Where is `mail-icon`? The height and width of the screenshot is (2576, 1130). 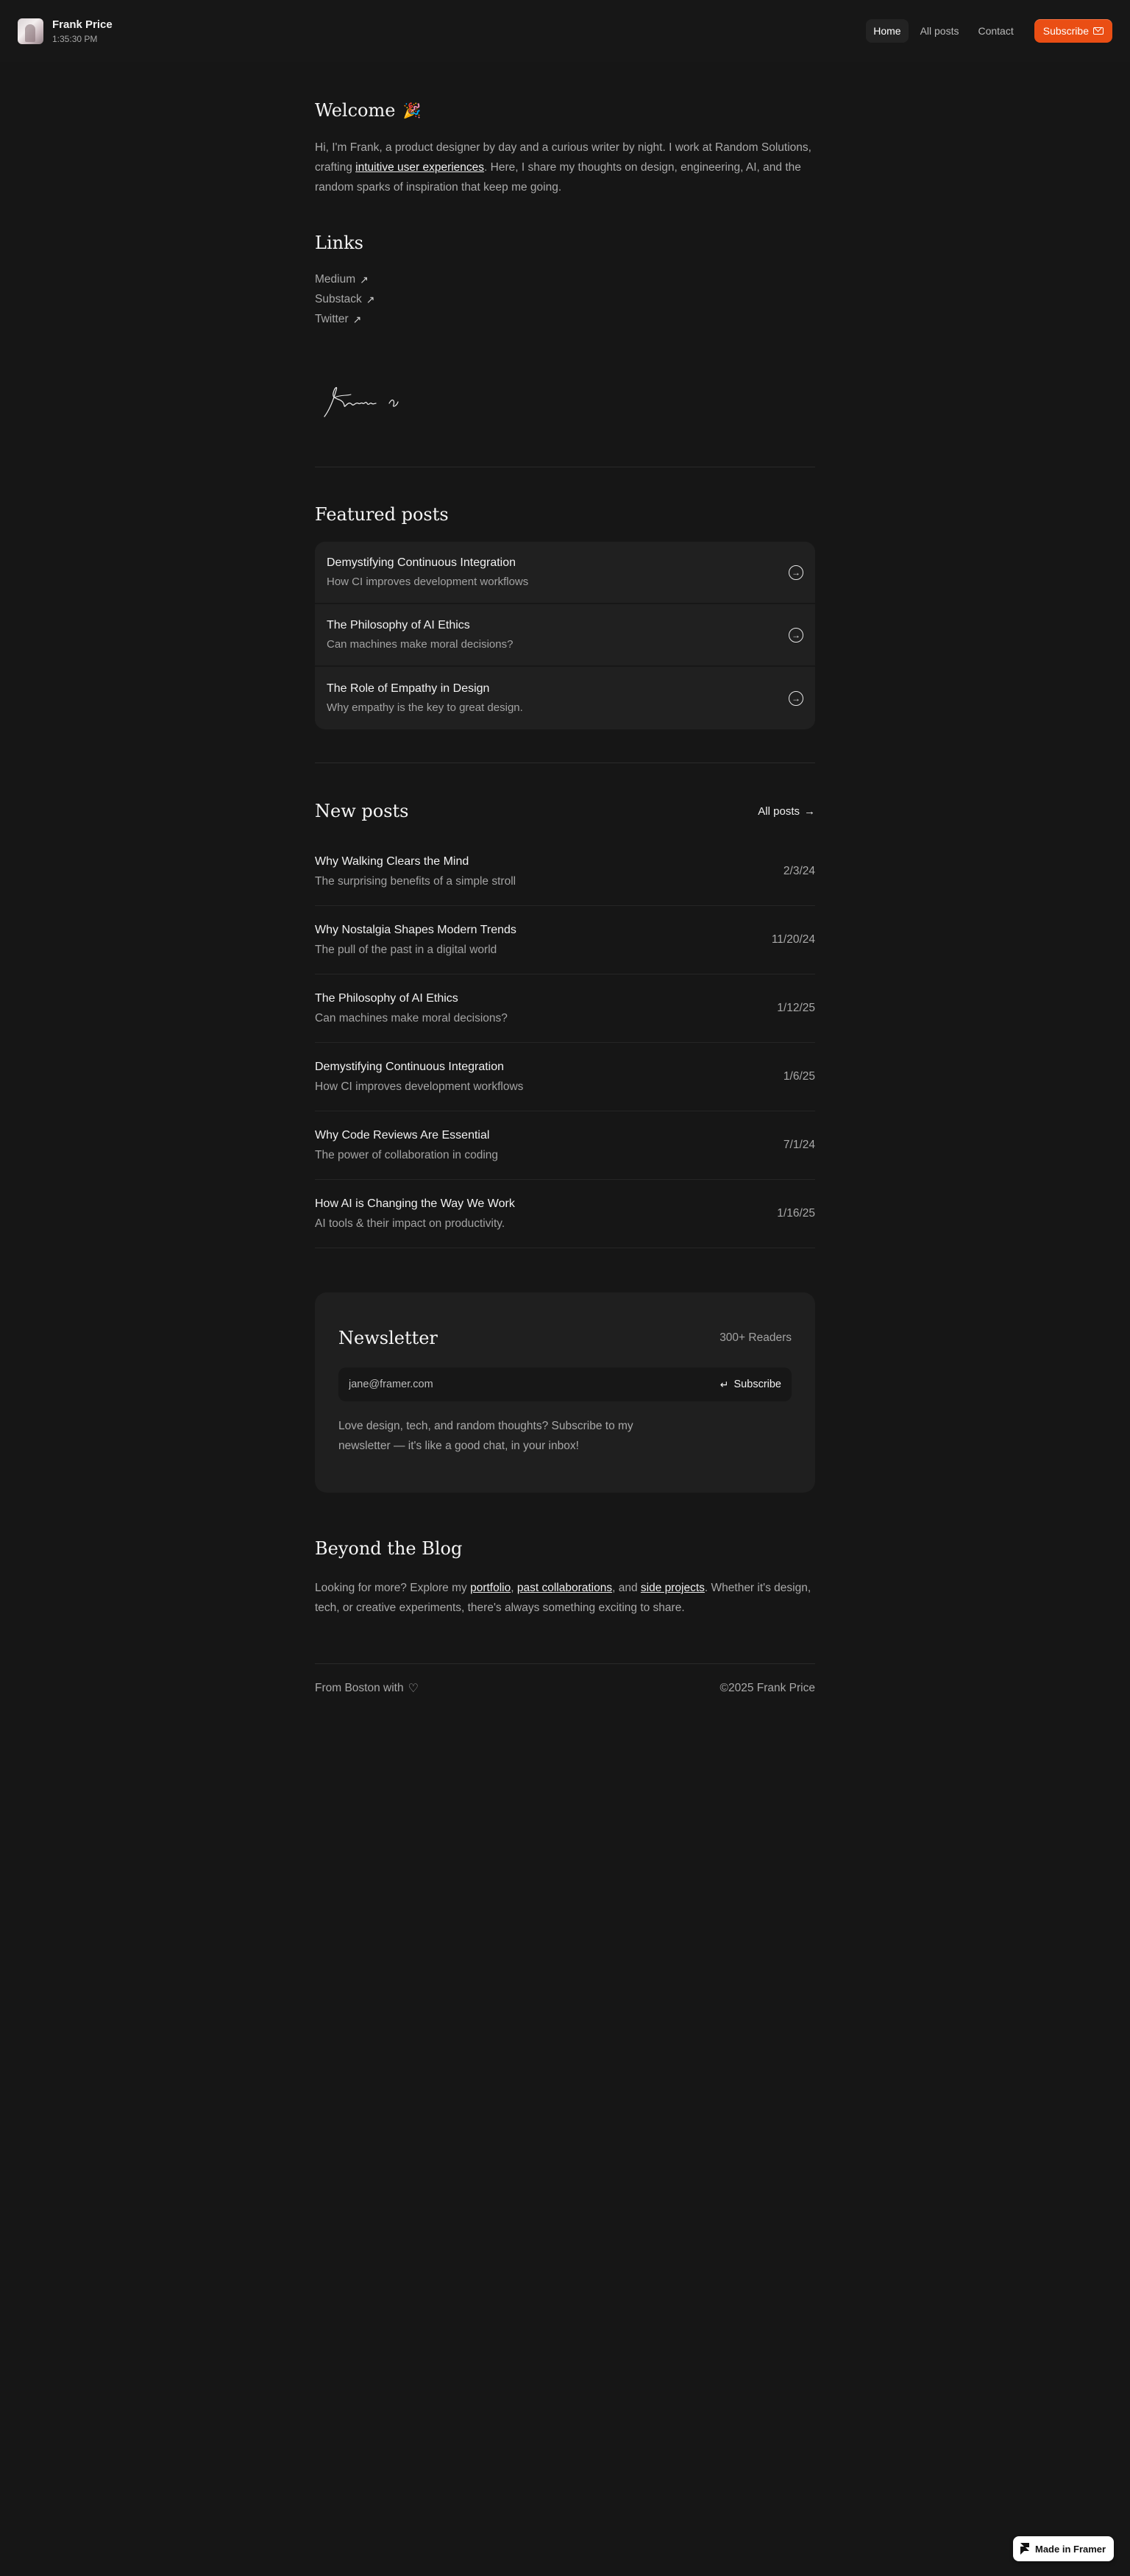
mail-icon is located at coordinates (1098, 31).